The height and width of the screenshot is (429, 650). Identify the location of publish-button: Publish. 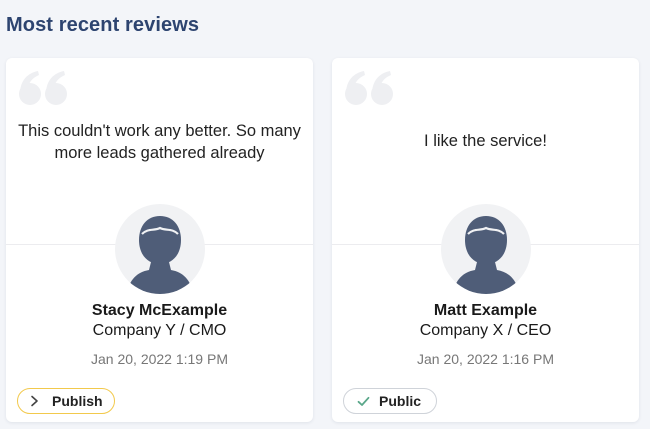
(66, 401).